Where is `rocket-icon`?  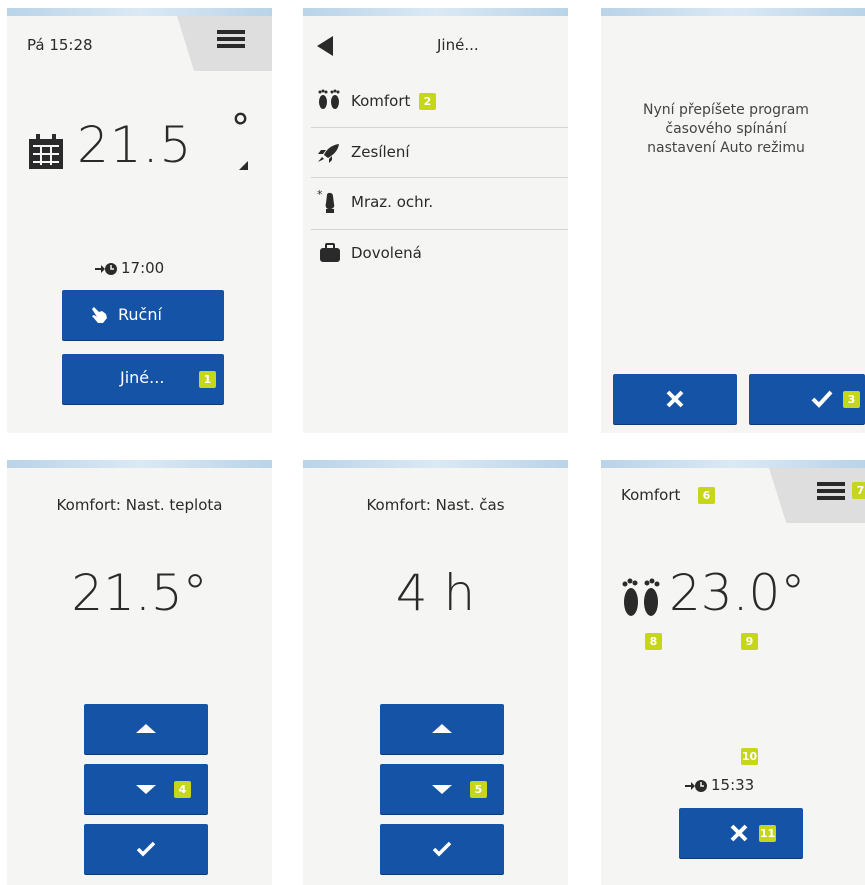 rocket-icon is located at coordinates (328, 153).